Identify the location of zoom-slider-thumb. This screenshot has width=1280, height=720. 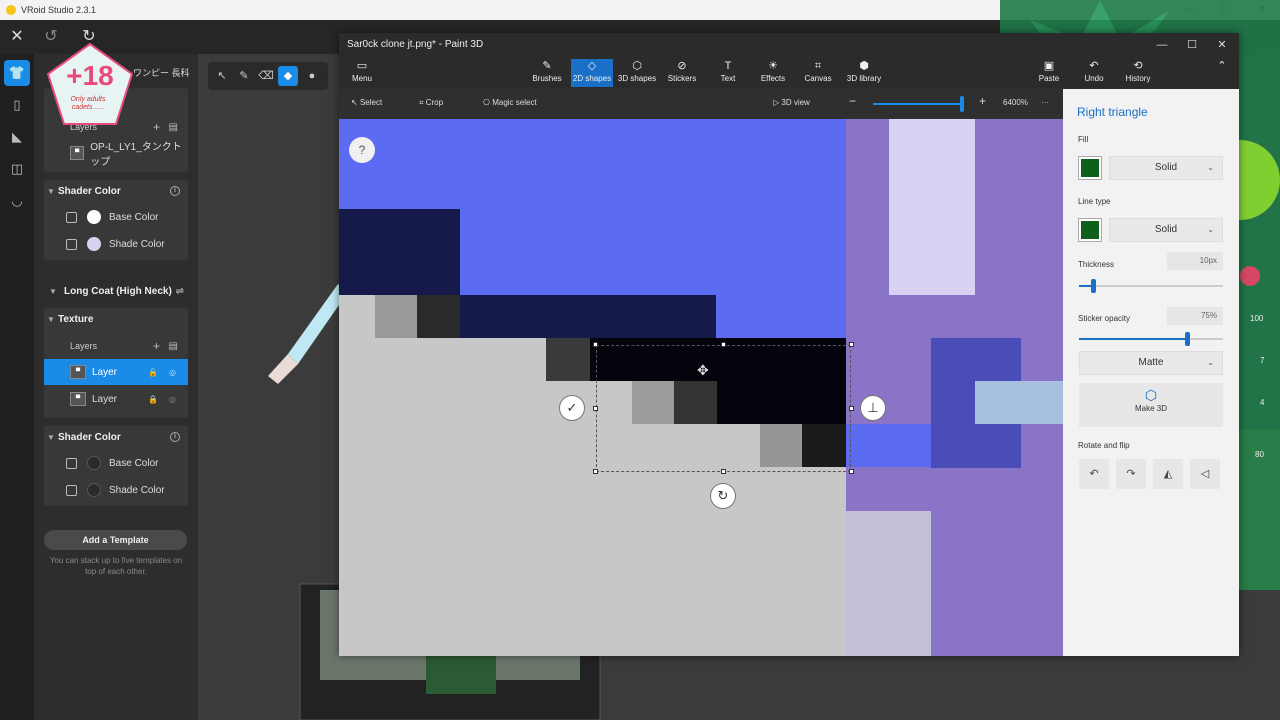
(962, 104).